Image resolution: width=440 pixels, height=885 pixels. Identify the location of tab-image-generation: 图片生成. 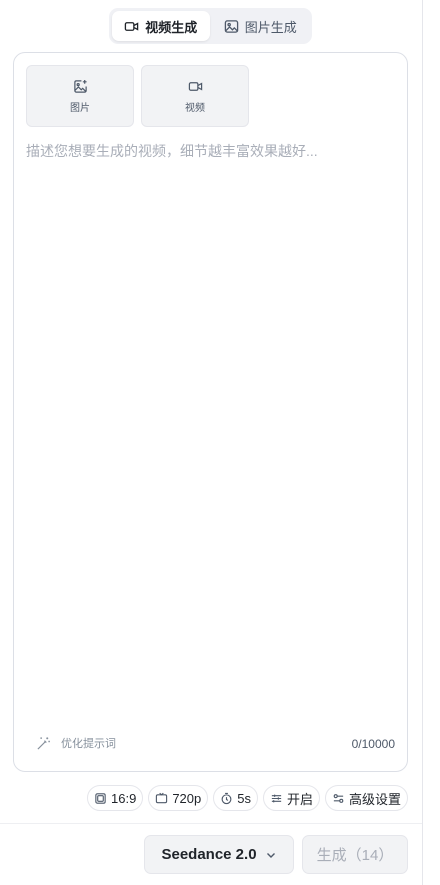
(261, 26).